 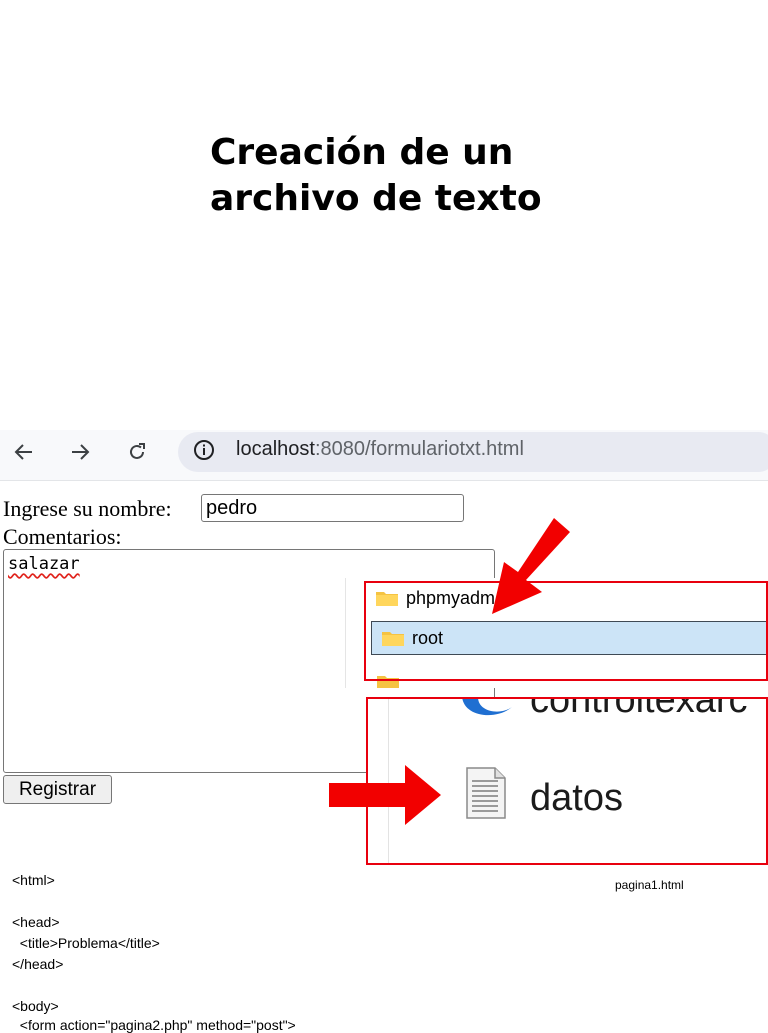 What do you see at coordinates (419, 449) in the screenshot?
I see `url-path: :8080/formulariotxt.html` at bounding box center [419, 449].